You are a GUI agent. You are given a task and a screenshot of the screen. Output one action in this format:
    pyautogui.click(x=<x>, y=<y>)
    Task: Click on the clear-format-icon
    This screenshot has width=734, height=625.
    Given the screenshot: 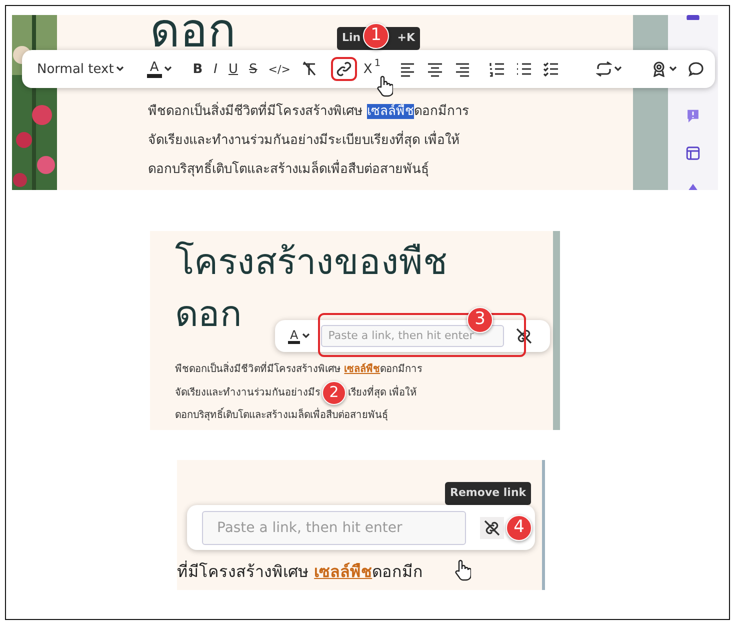 What is the action you would take?
    pyautogui.click(x=309, y=69)
    